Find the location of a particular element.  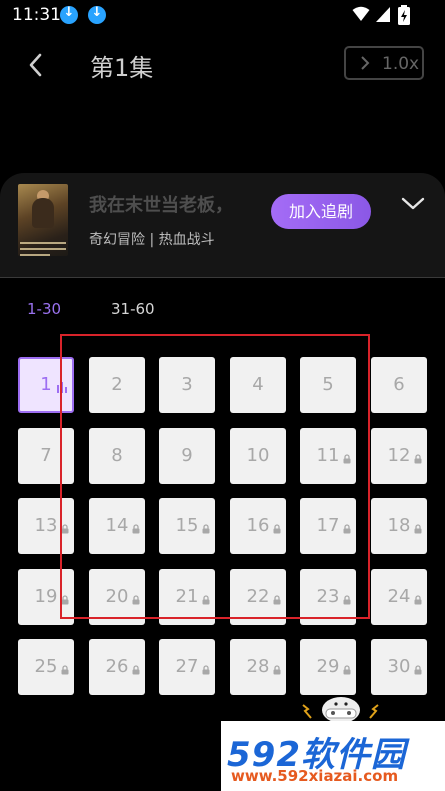

episode-button-24: 24 is located at coordinates (399, 597).